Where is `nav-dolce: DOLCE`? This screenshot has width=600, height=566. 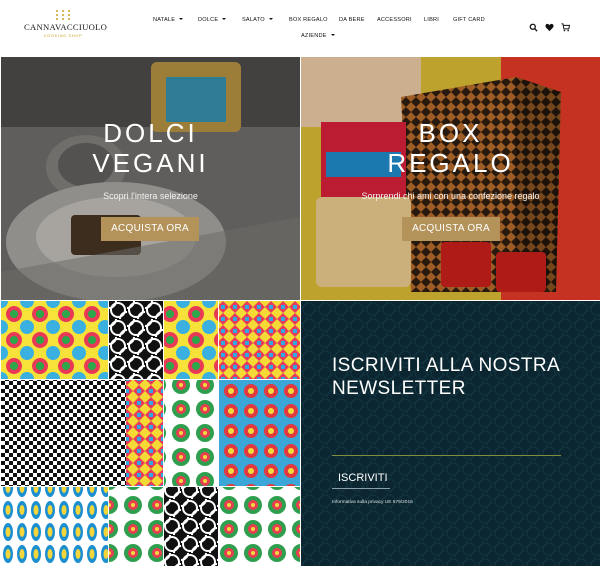 nav-dolce: DOLCE is located at coordinates (212, 20).